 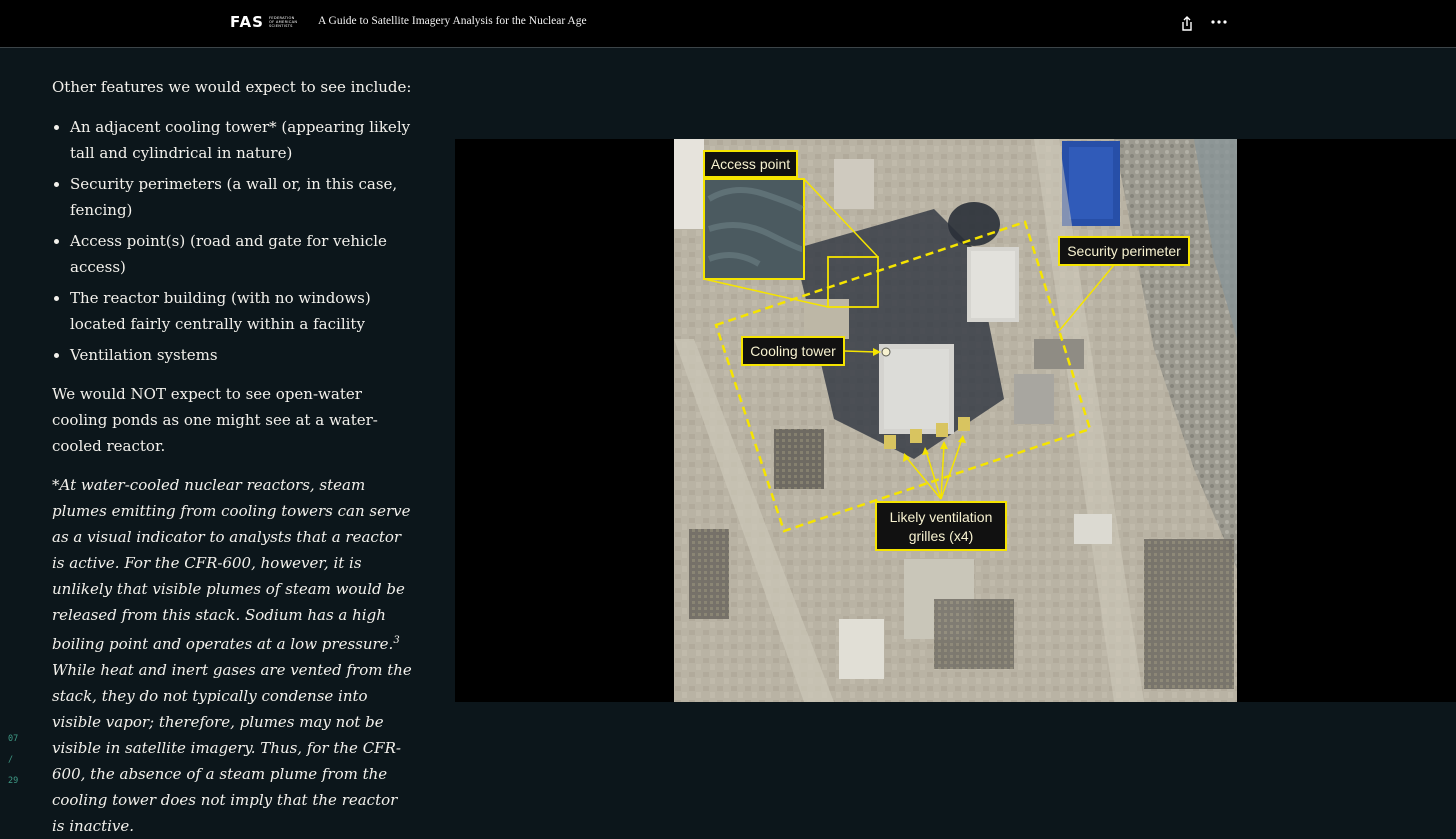 What do you see at coordinates (280, 26) in the screenshot?
I see `logo-subtitle-line: SCIENTISTS` at bounding box center [280, 26].